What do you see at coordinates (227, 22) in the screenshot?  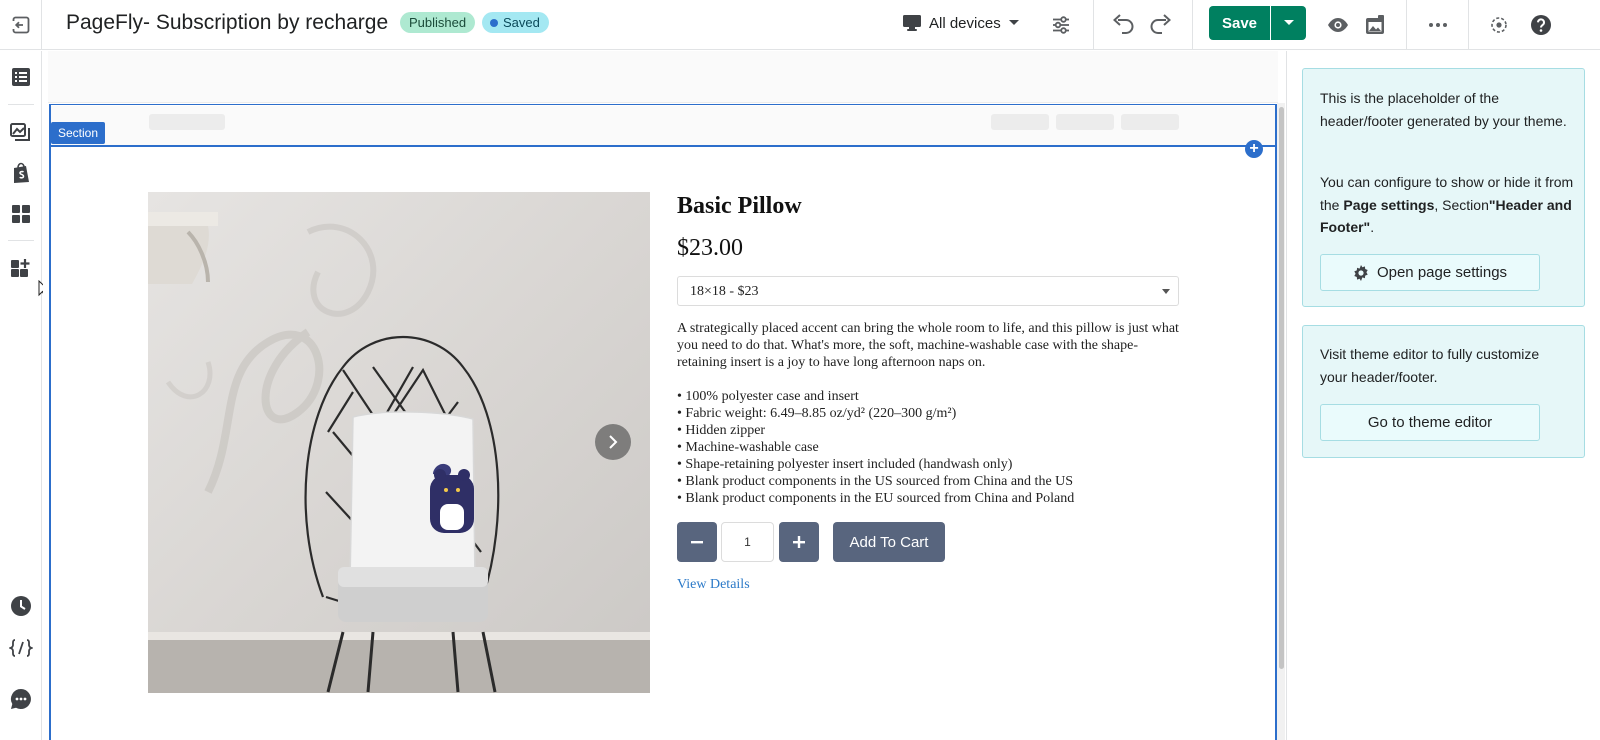 I see `page-title: PageFly- Subscription by recharge` at bounding box center [227, 22].